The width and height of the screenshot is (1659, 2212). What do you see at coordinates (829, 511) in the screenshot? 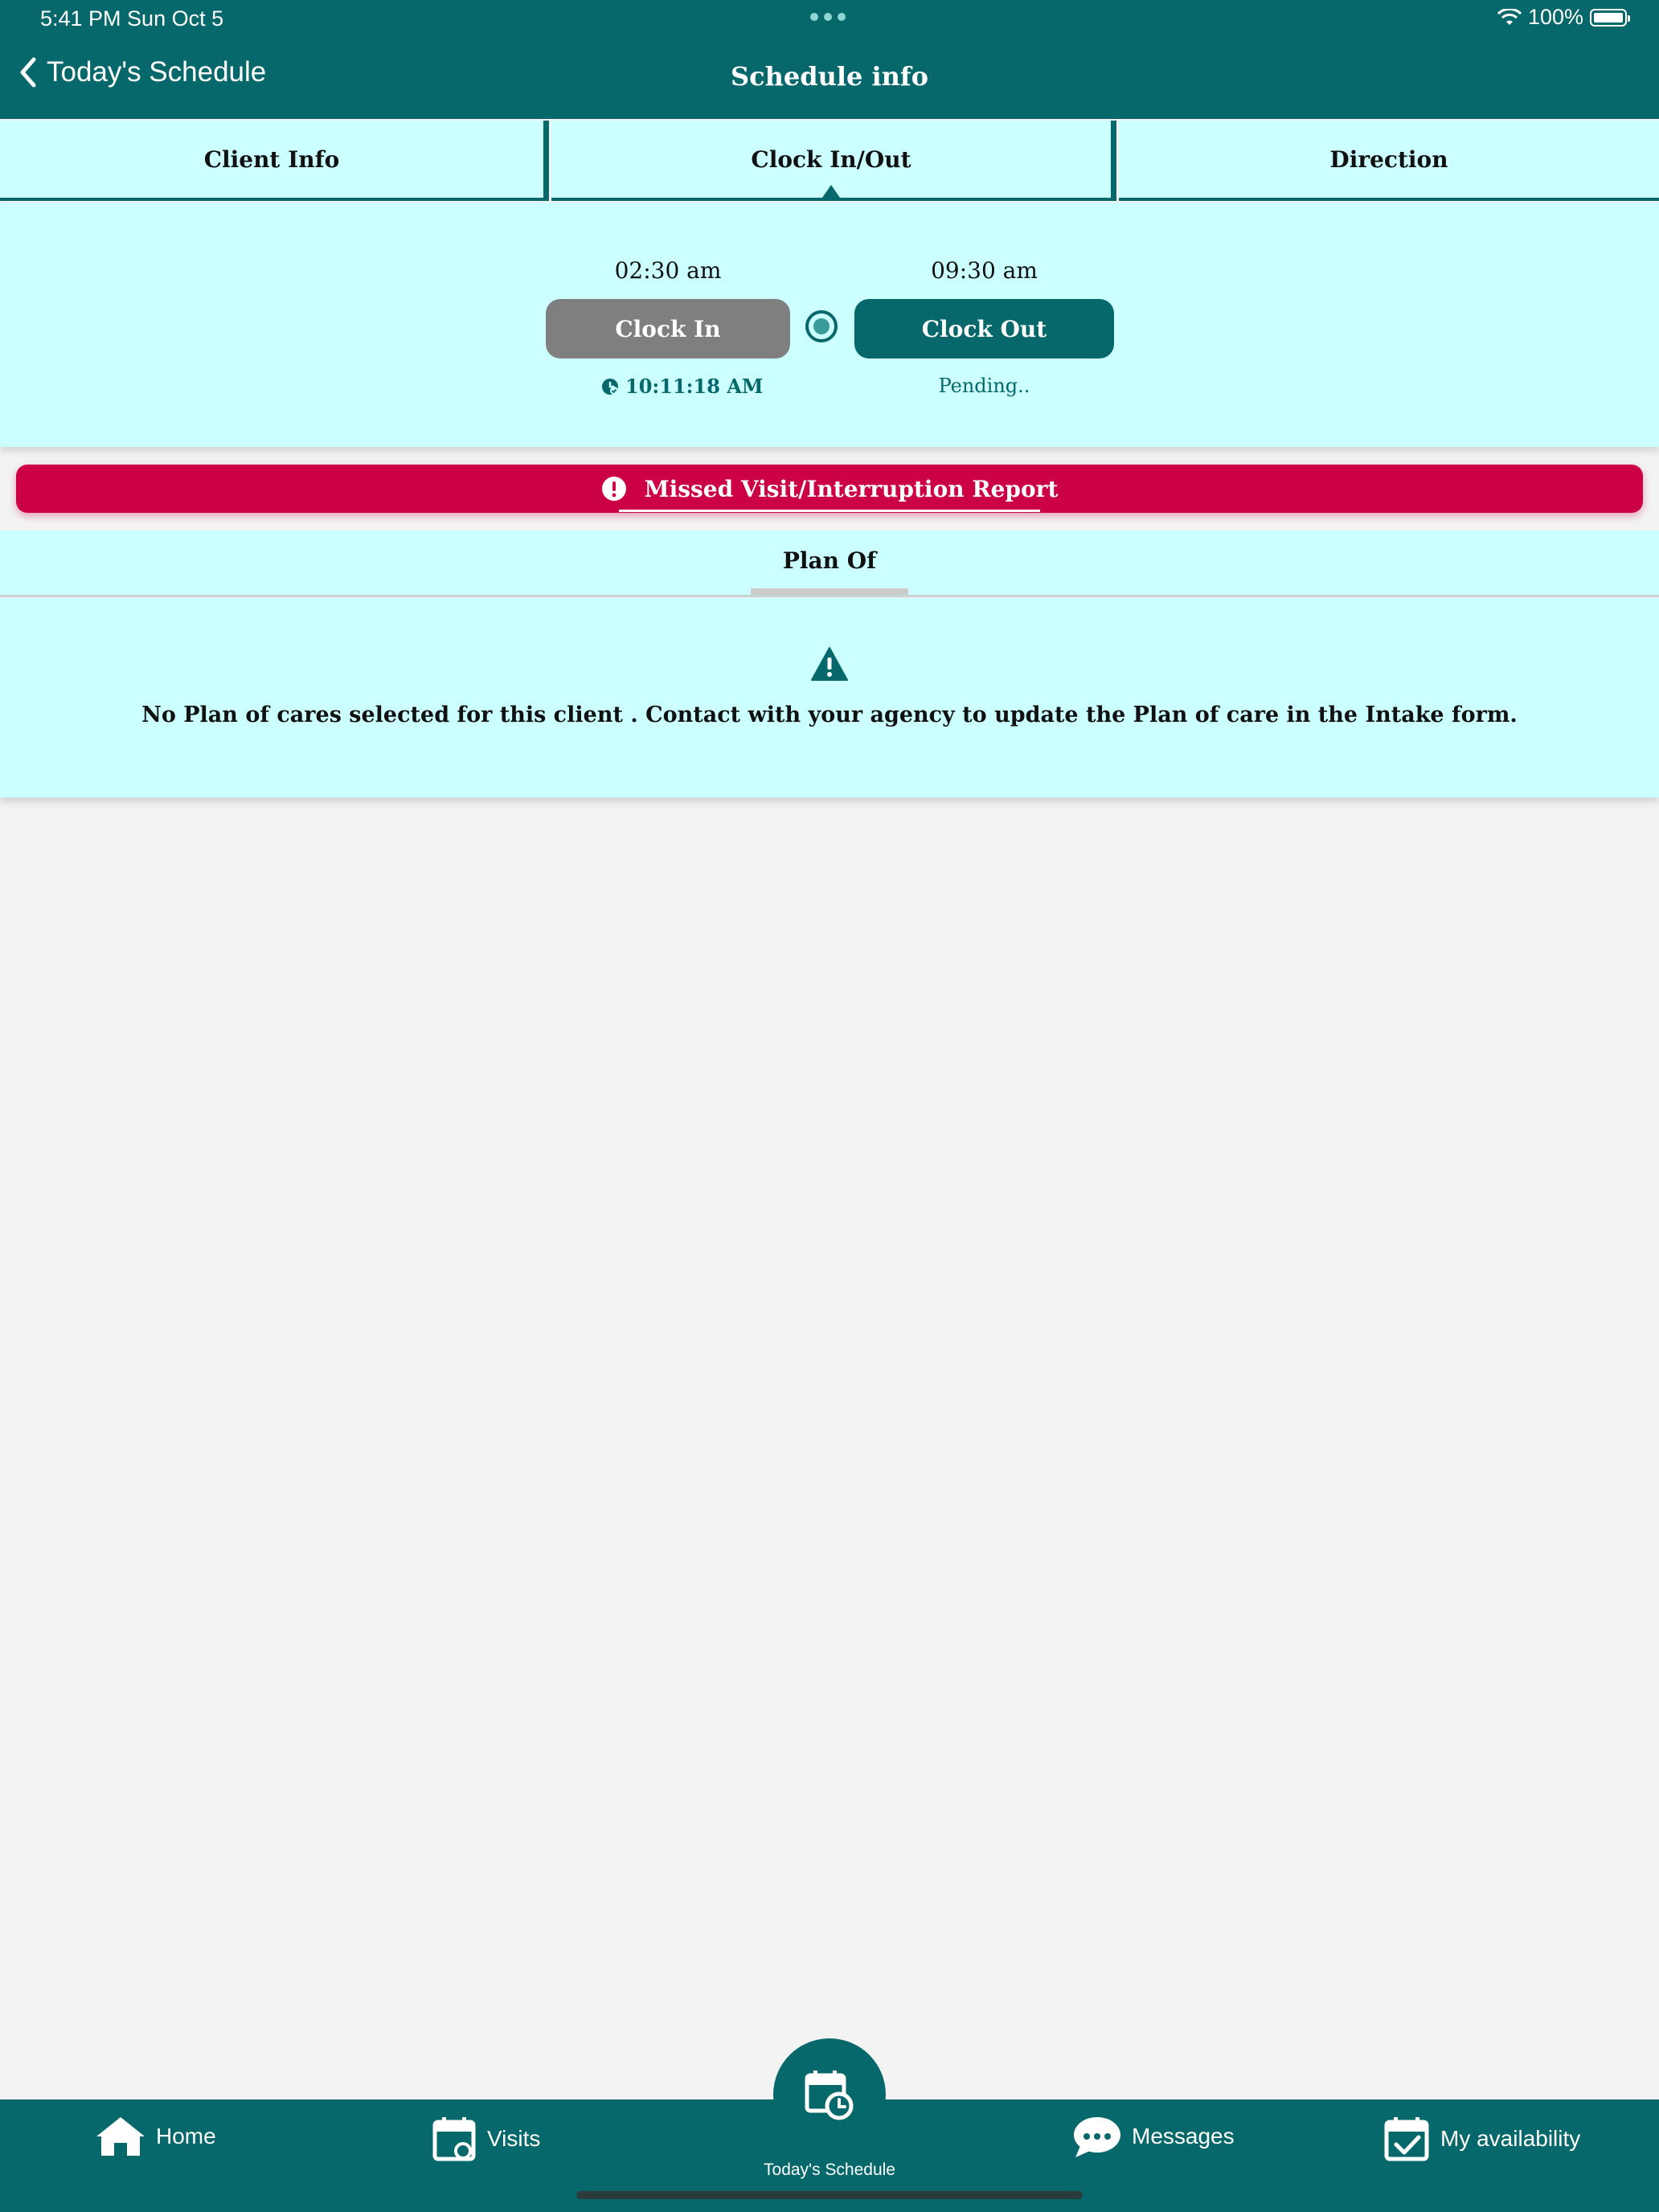
I see `missed-visit-underline` at bounding box center [829, 511].